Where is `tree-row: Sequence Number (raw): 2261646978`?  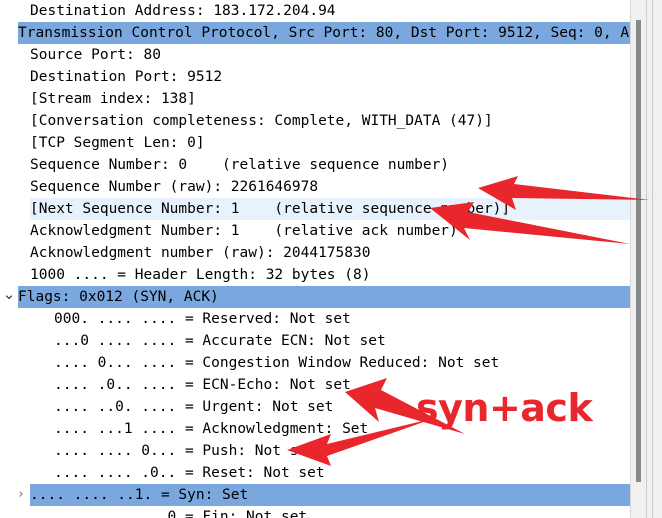
tree-row: Sequence Number (raw): 2261646978 is located at coordinates (315, 187).